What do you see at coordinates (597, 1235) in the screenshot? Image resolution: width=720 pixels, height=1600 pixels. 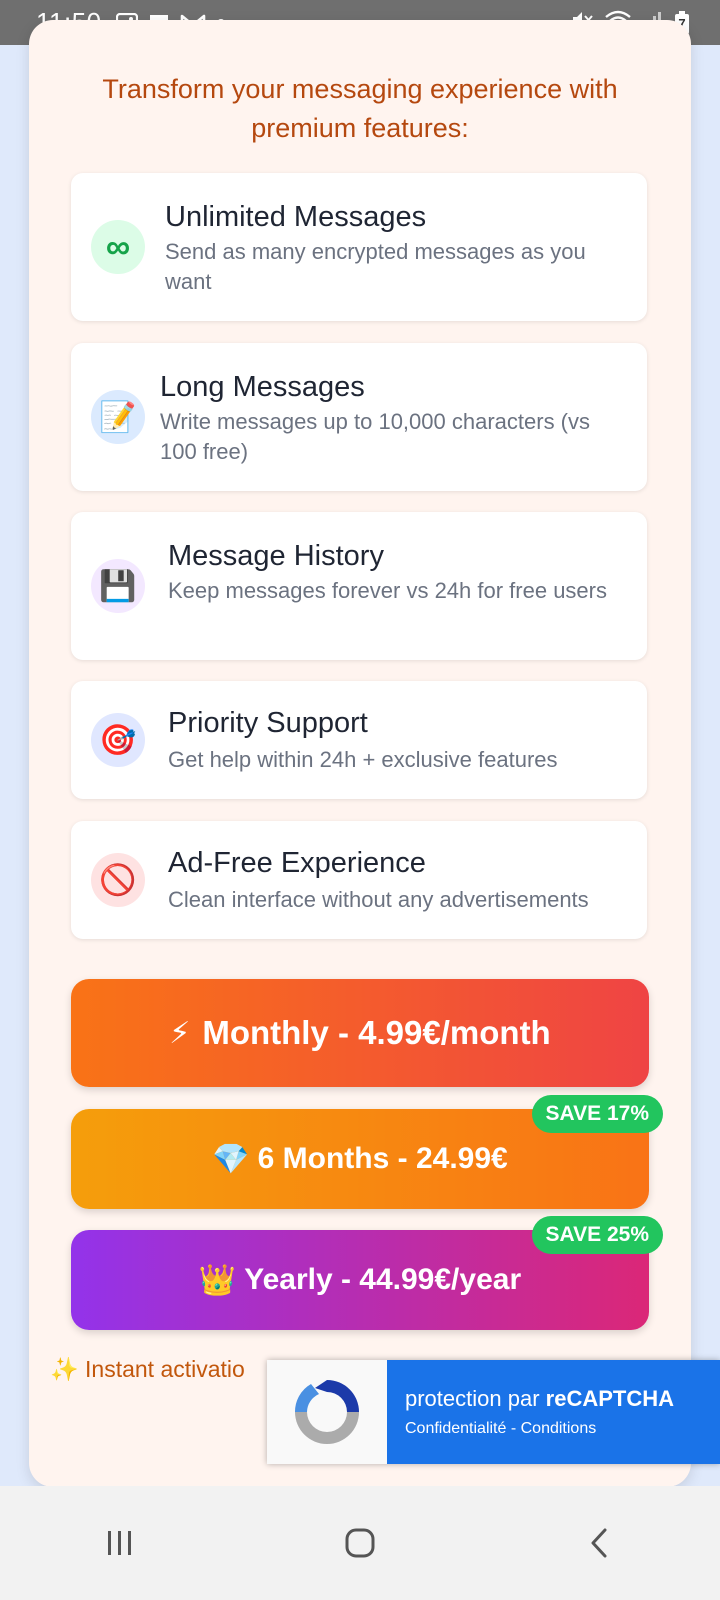 I see `save-badge: SAVE 25%` at bounding box center [597, 1235].